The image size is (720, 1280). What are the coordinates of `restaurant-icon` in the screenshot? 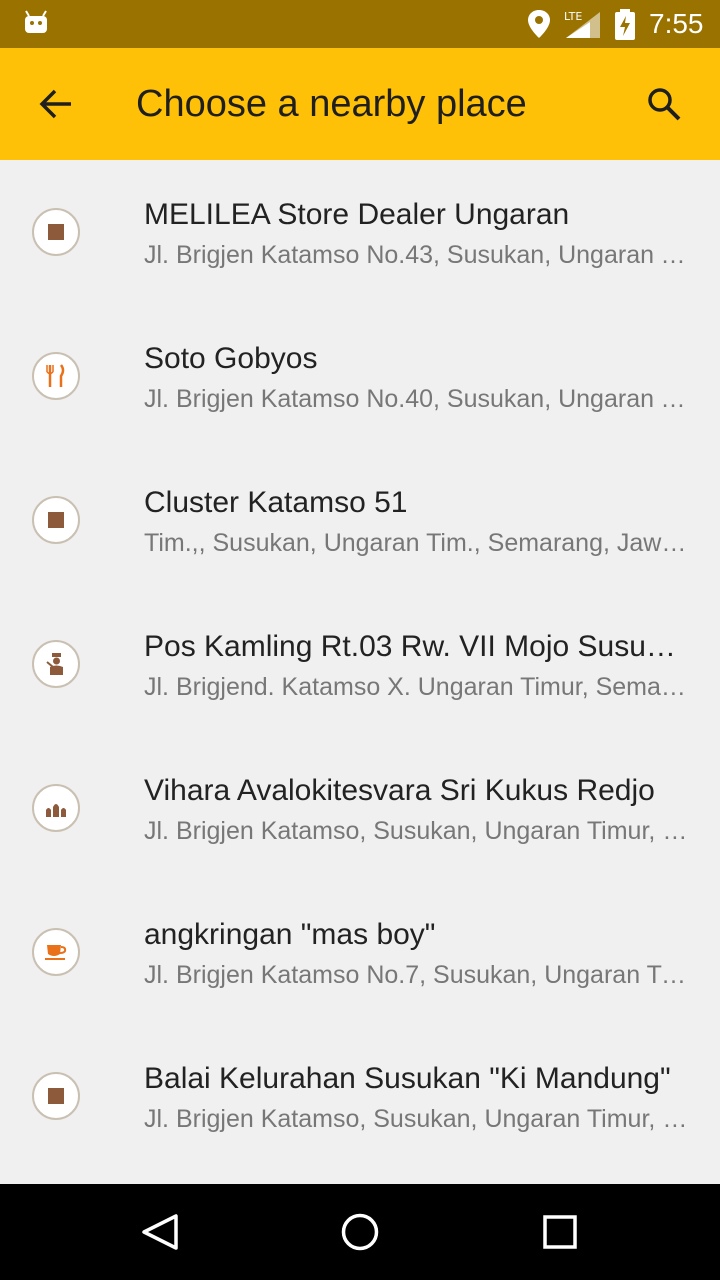 It's located at (56, 376).